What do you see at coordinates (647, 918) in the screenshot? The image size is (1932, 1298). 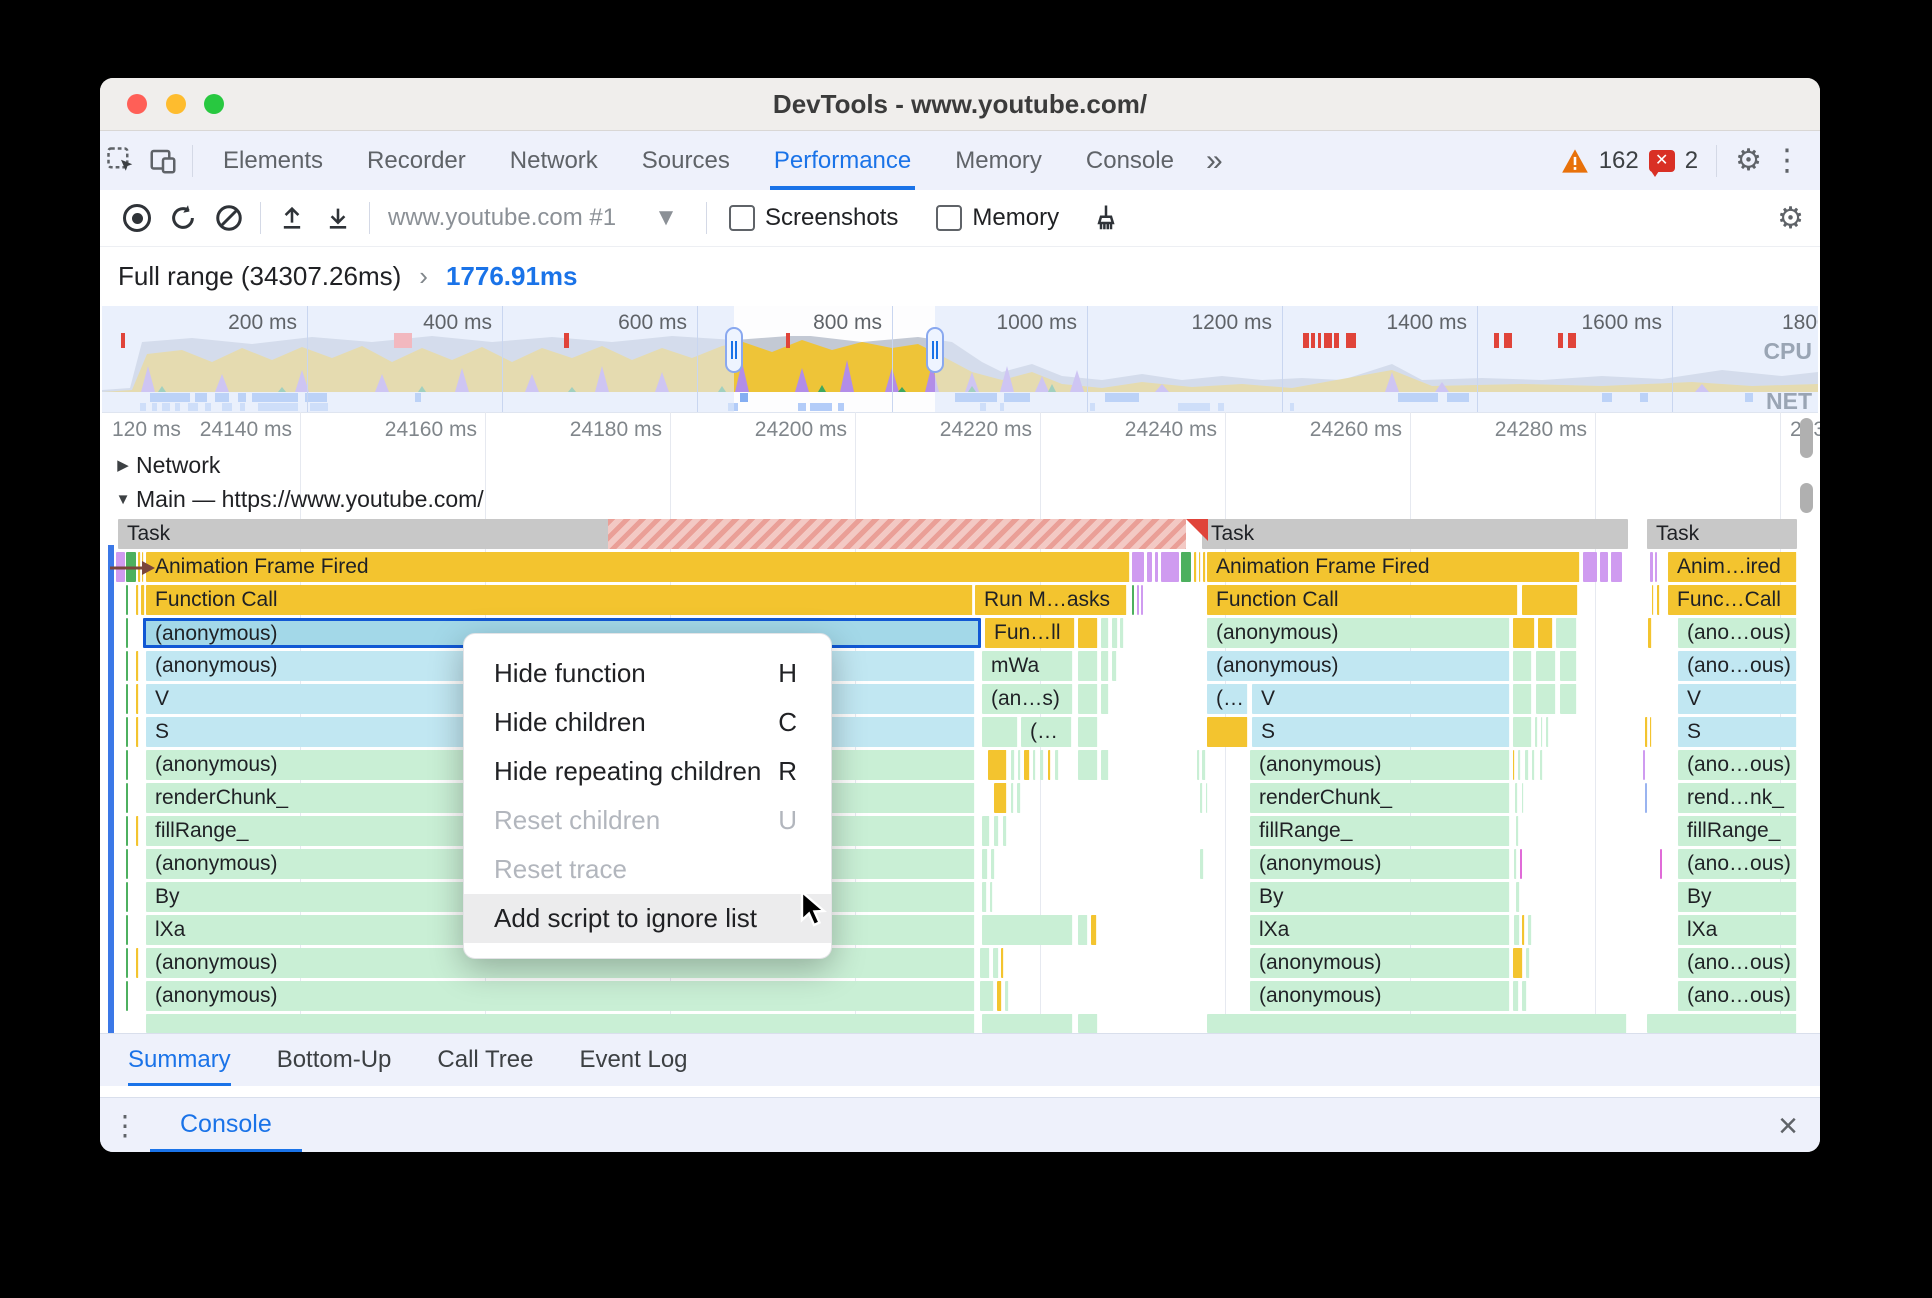 I see `menu-item-add-script-to-ignore-list: Add script to ignore list` at bounding box center [647, 918].